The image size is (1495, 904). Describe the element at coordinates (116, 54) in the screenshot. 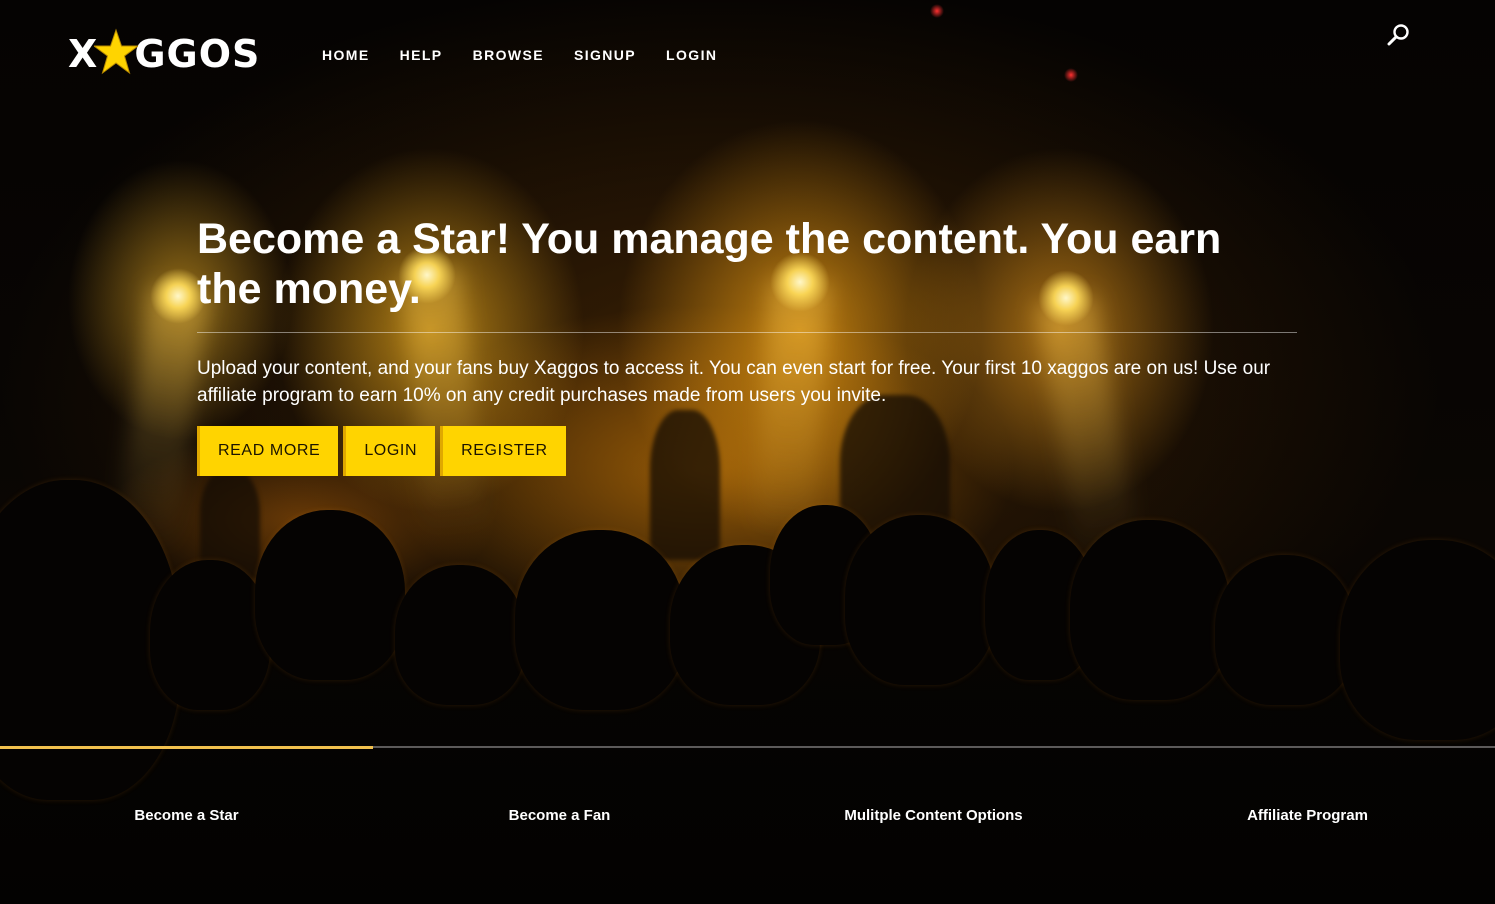

I see `star-icon` at that location.